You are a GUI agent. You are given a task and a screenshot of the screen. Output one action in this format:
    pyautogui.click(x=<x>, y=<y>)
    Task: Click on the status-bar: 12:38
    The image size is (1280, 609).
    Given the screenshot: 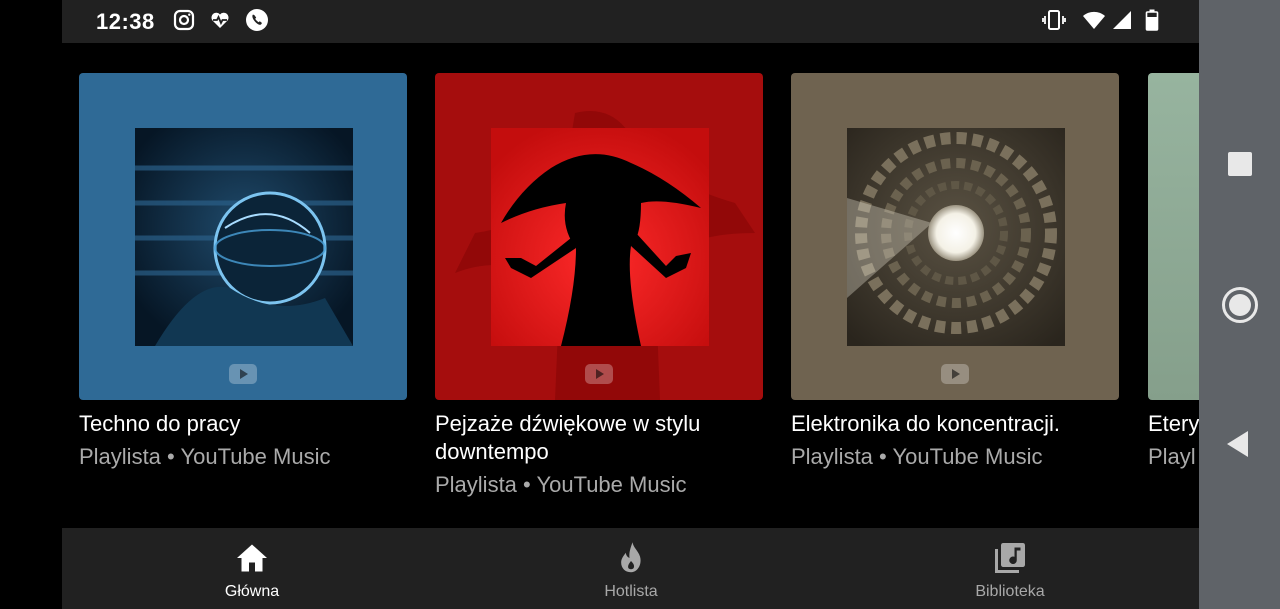 What is the action you would take?
    pyautogui.click(x=630, y=21)
    